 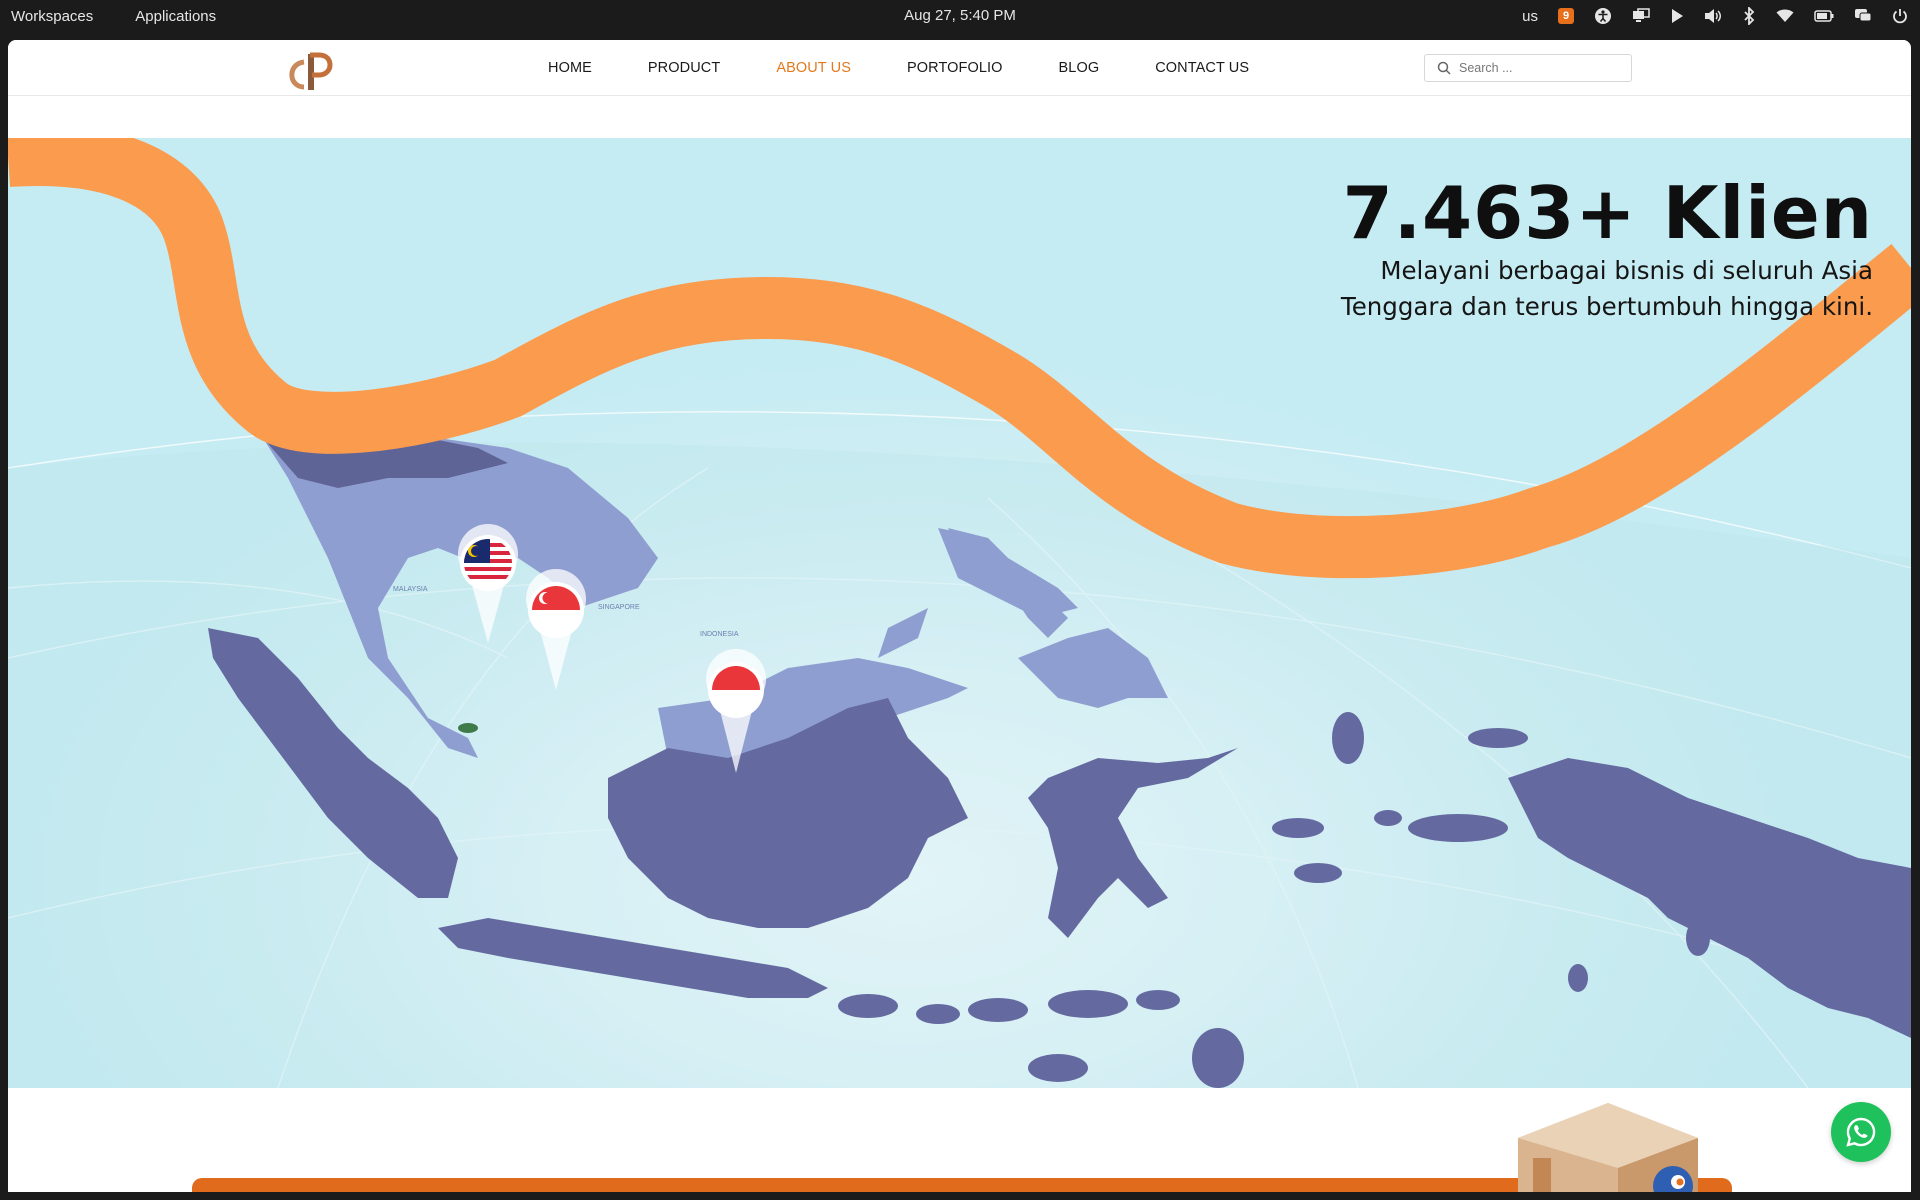 I want to click on applications-menu: Applications, so click(x=175, y=16).